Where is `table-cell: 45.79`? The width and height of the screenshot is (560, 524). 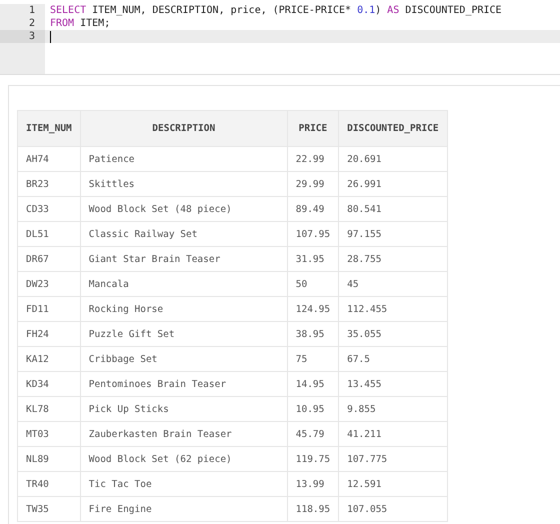 table-cell: 45.79 is located at coordinates (313, 434).